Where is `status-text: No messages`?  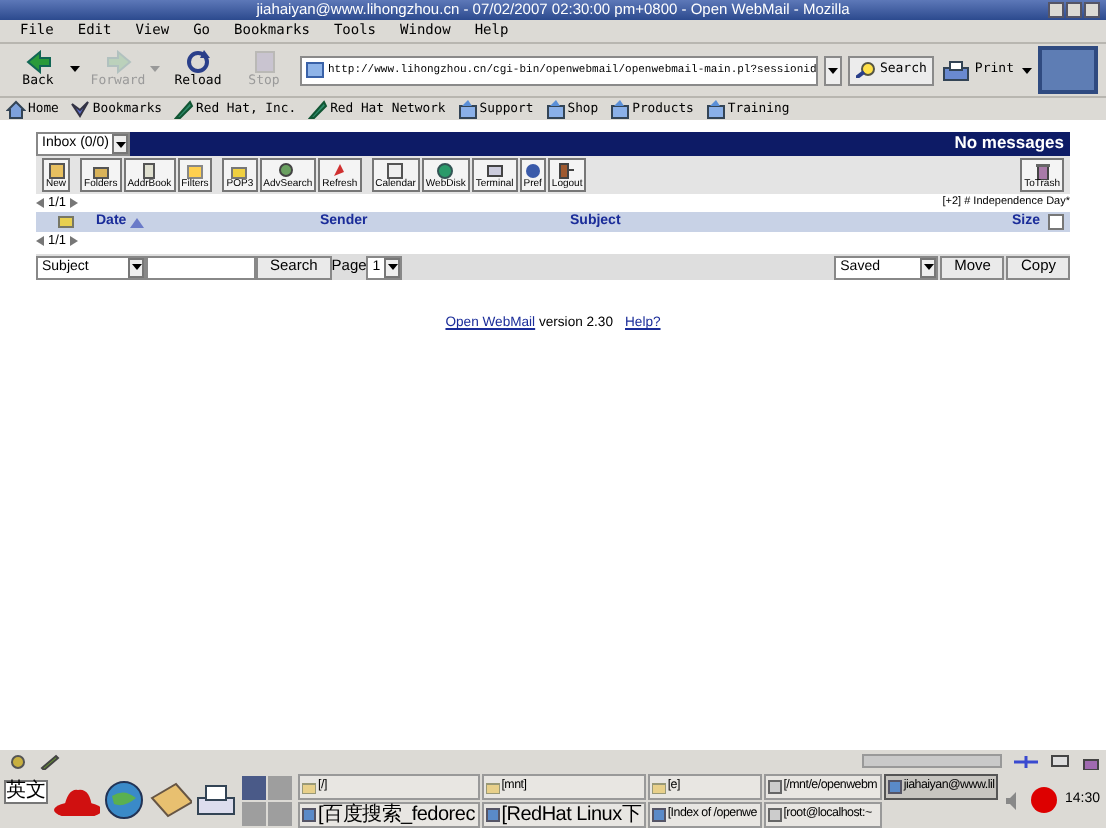 status-text: No messages is located at coordinates (1010, 144).